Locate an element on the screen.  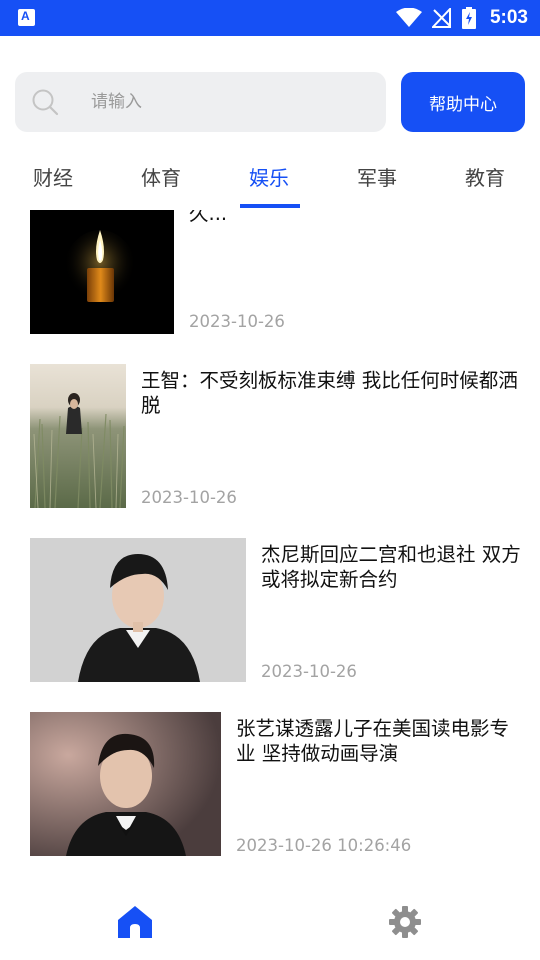
tab-military: 军事 is located at coordinates (377, 176).